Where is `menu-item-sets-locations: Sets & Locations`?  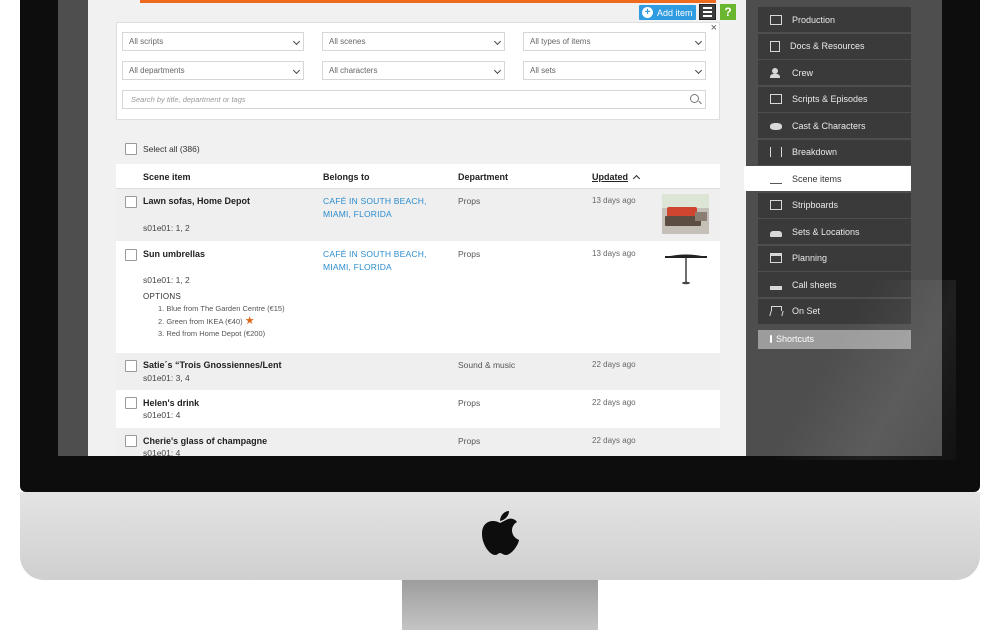
menu-item-sets-locations: Sets & Locations is located at coordinates (834, 231).